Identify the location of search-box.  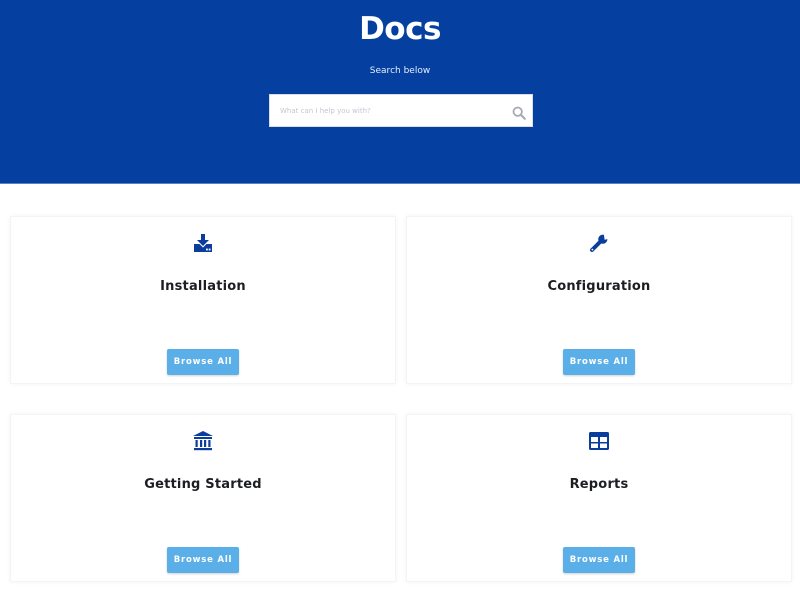
(401, 110).